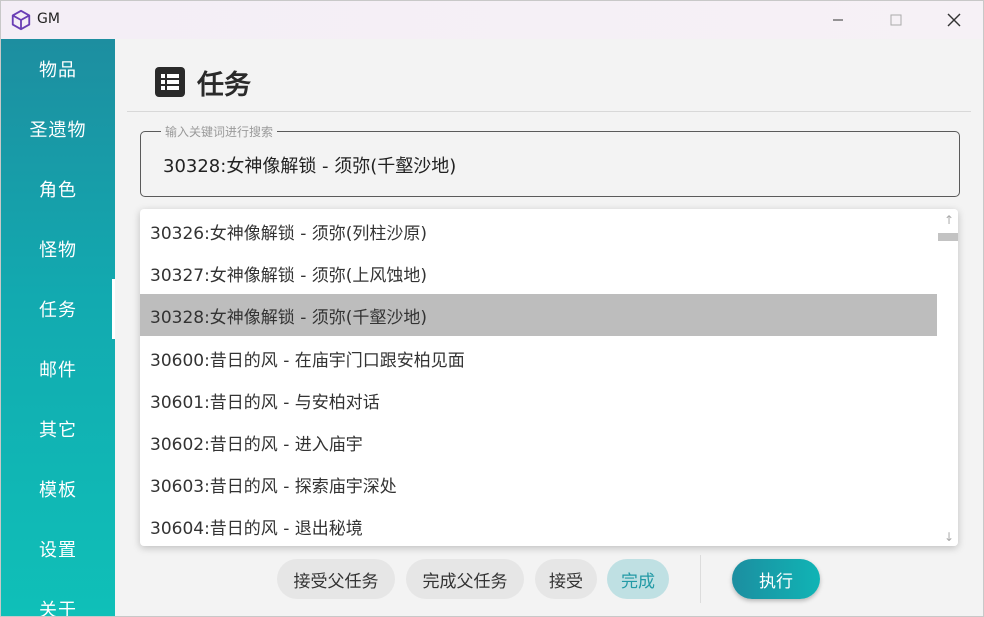 The image size is (984, 617). I want to click on sidebar-item-monsters: 怪物, so click(58, 249).